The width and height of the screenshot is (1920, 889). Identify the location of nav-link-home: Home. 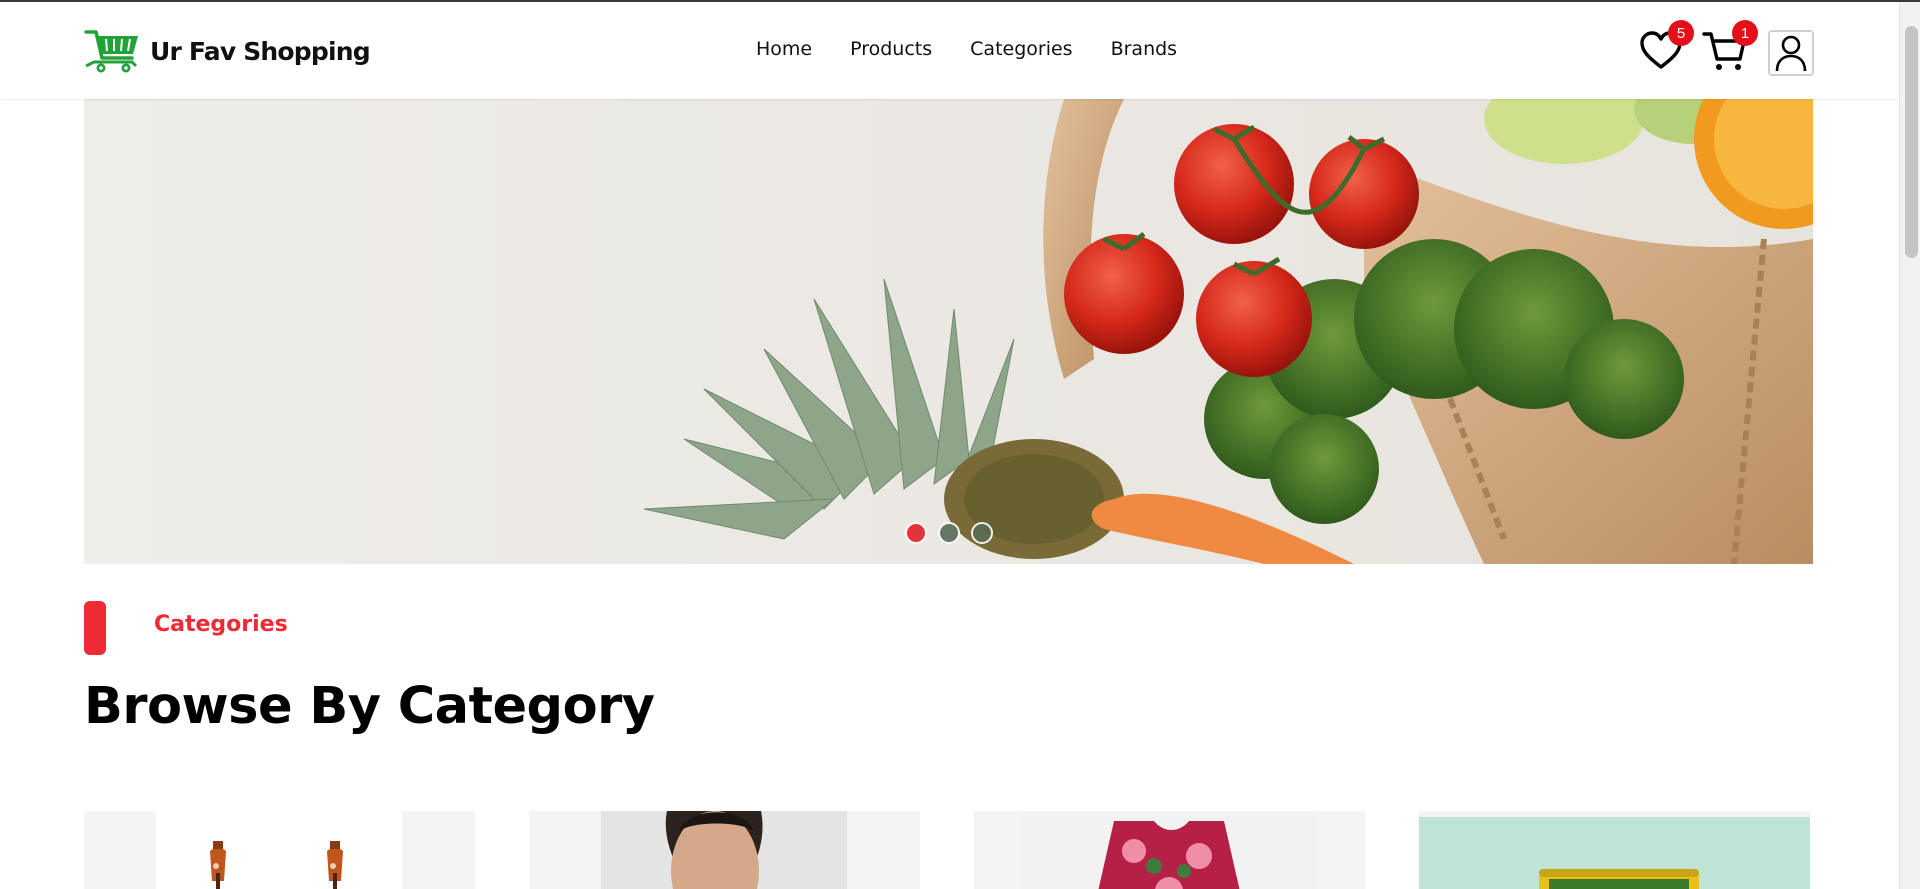
(784, 49).